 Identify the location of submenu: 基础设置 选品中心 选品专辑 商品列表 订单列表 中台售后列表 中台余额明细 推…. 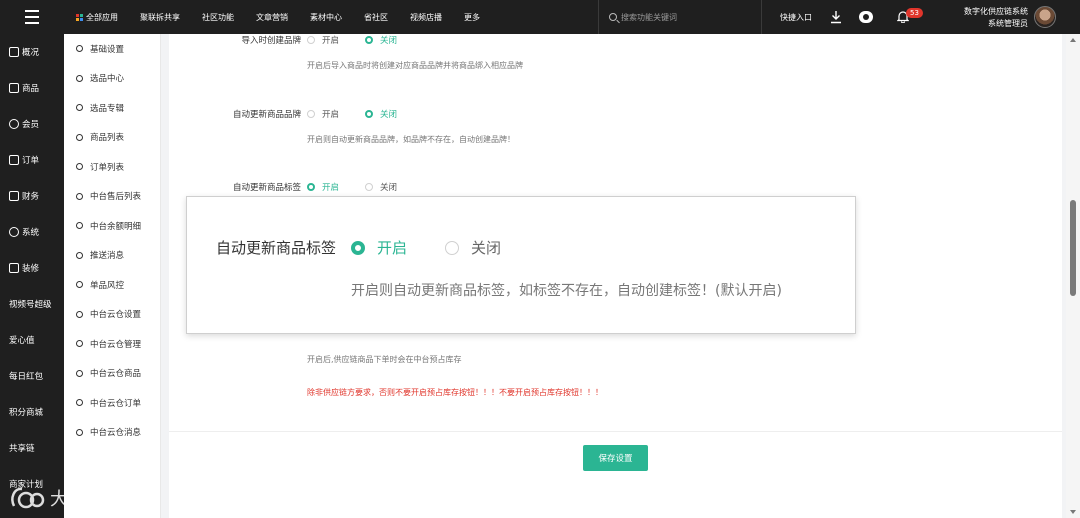
(112, 276).